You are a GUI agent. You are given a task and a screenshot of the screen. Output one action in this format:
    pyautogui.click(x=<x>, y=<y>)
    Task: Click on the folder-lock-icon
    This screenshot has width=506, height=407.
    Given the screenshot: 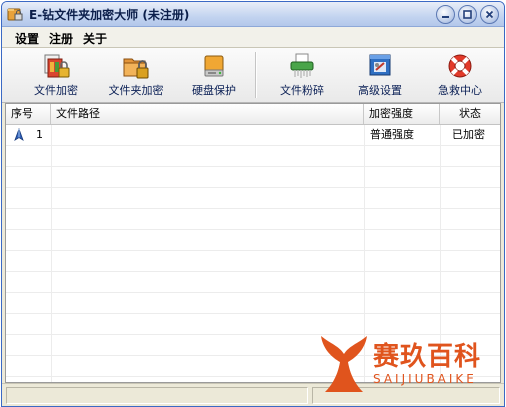 What is the action you would take?
    pyautogui.click(x=15, y=14)
    